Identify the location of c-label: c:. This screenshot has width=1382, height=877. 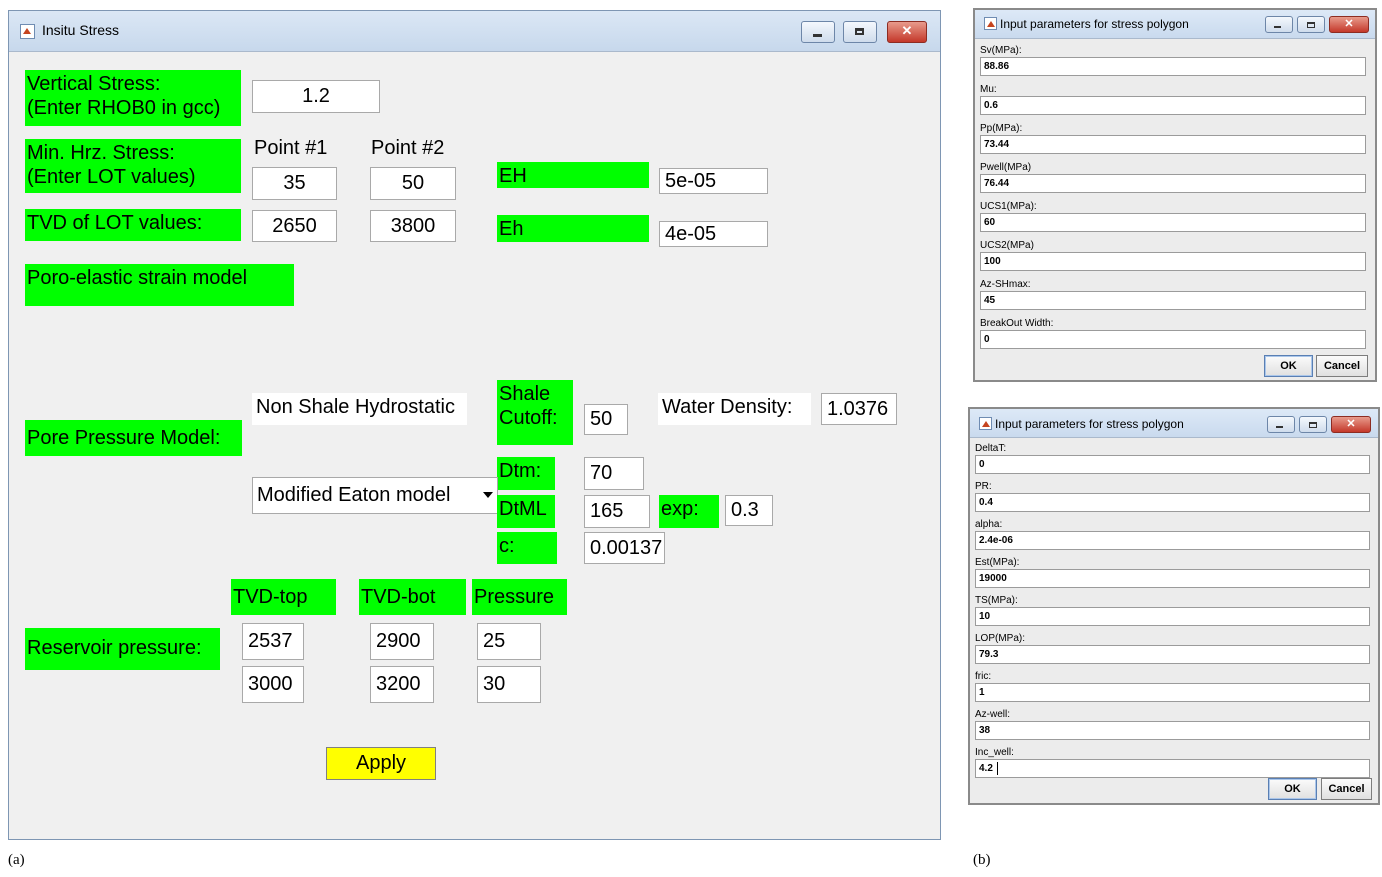
(527, 548).